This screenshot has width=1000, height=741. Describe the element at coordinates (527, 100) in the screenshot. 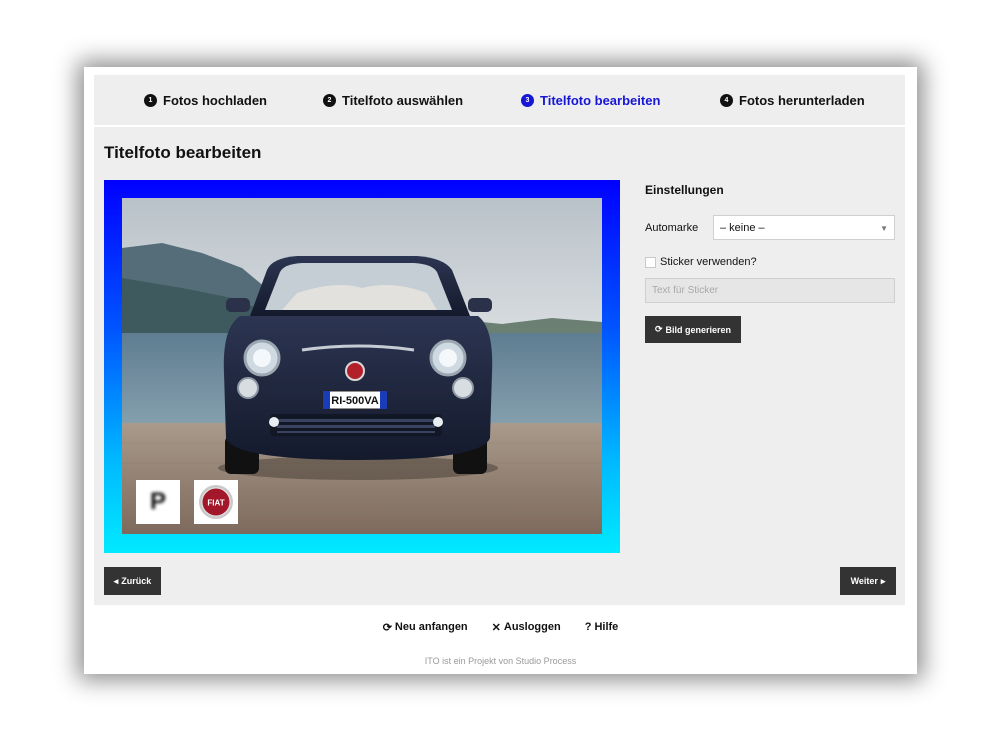

I see `step-number: 3` at that location.